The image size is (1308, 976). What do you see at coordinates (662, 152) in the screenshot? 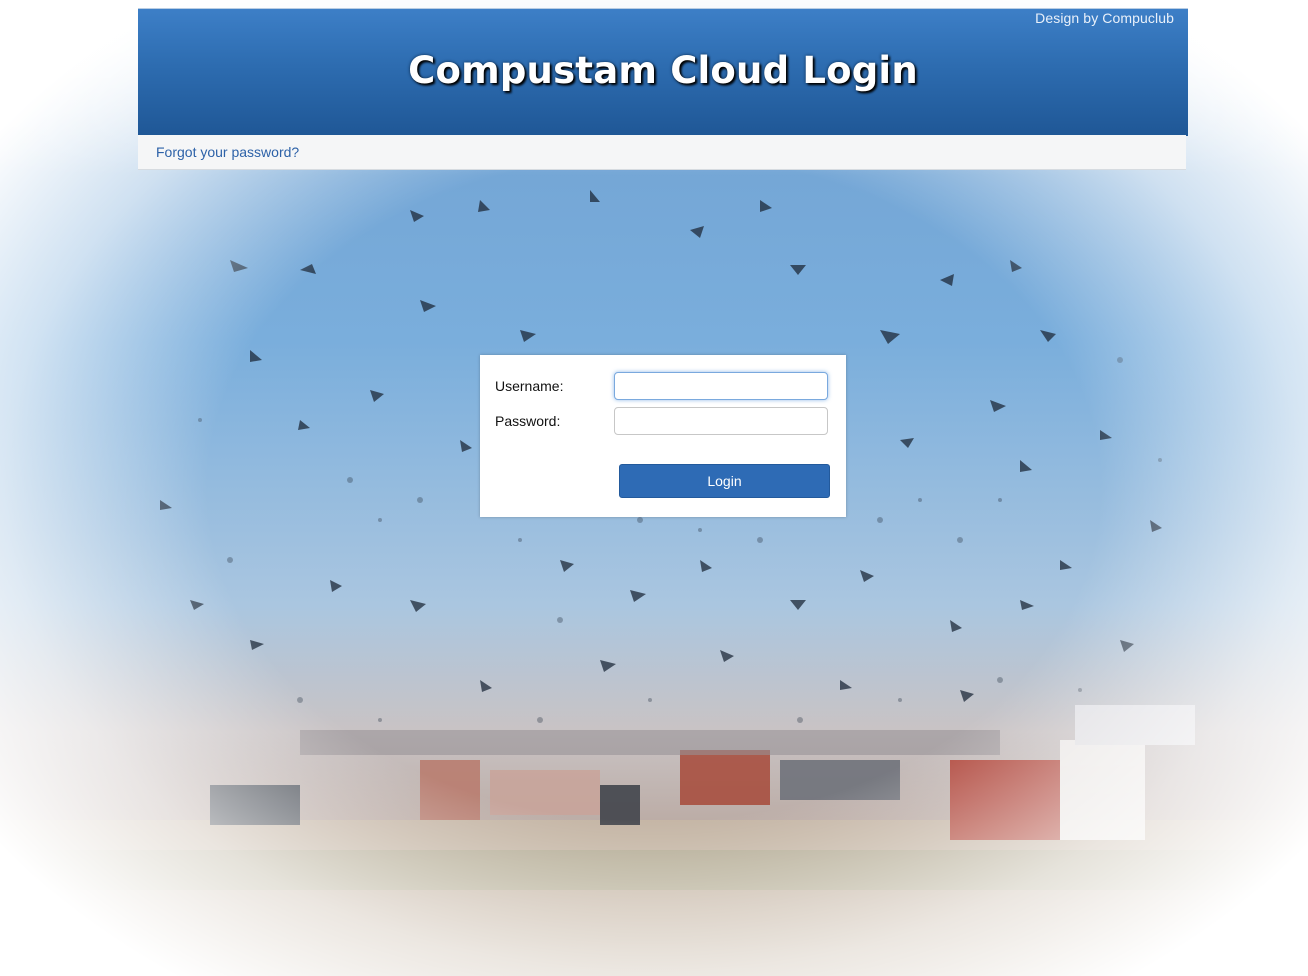
I see `navigation-bar: Forgot your password?` at bounding box center [662, 152].